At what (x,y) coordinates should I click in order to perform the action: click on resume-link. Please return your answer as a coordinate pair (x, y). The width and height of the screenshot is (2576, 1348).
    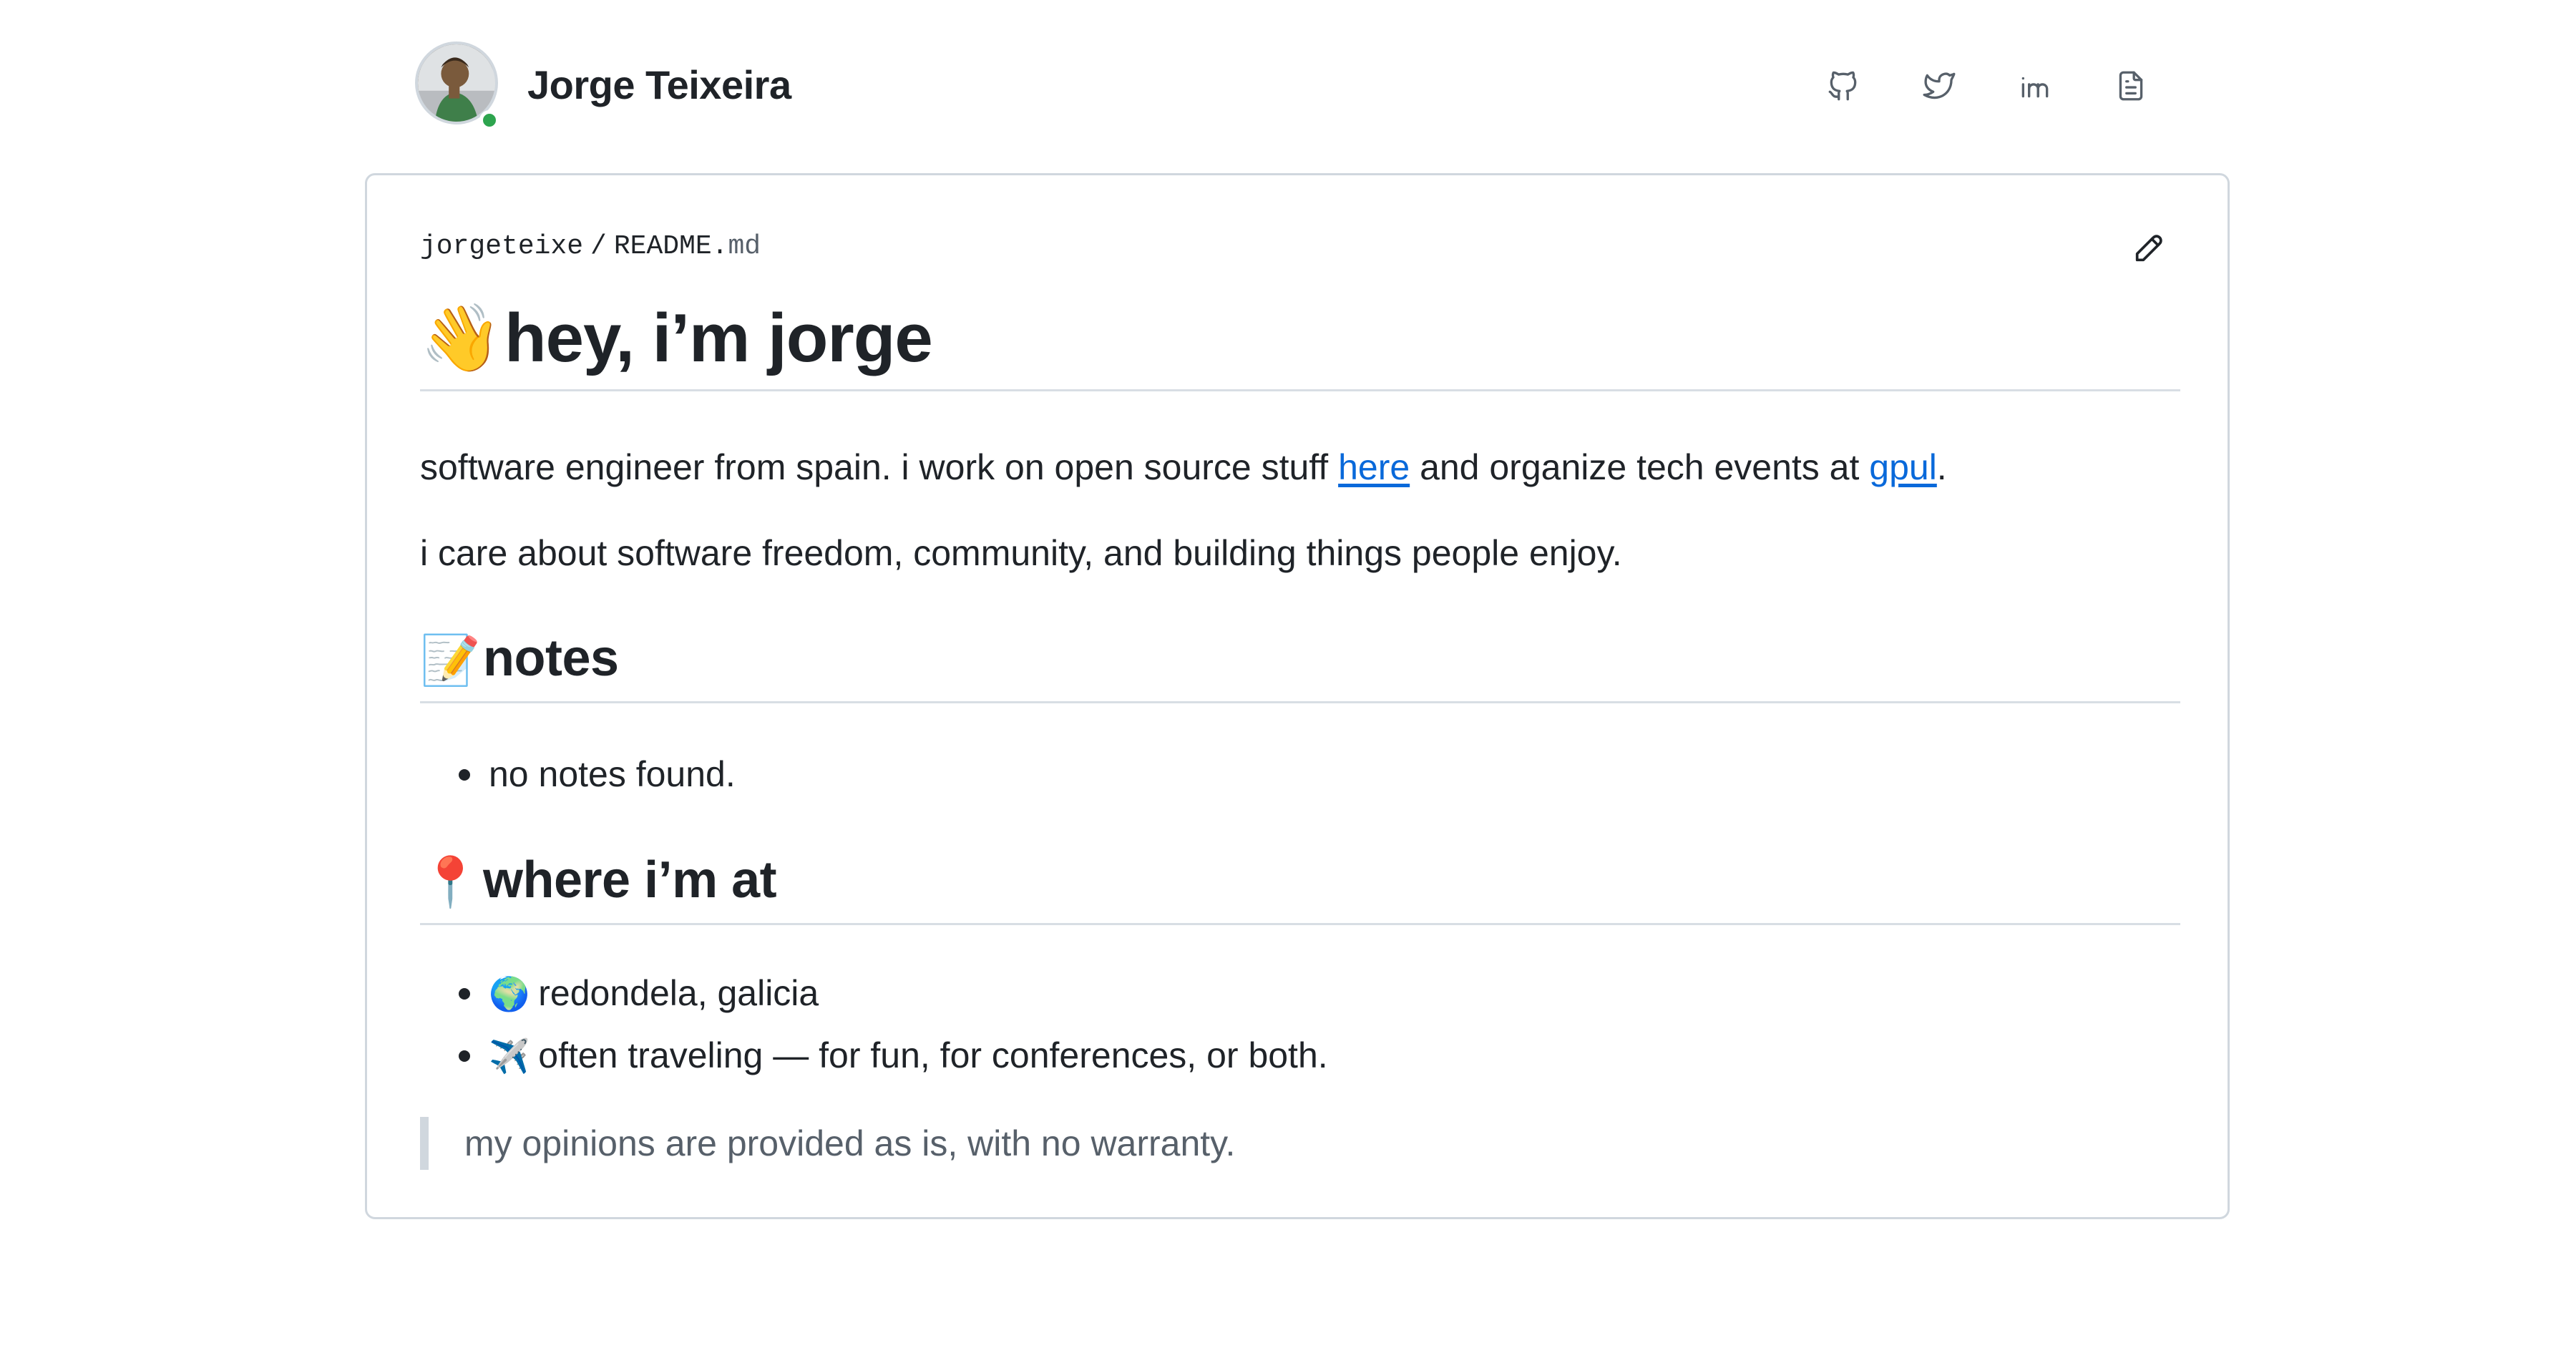
    Looking at the image, I should click on (2131, 86).